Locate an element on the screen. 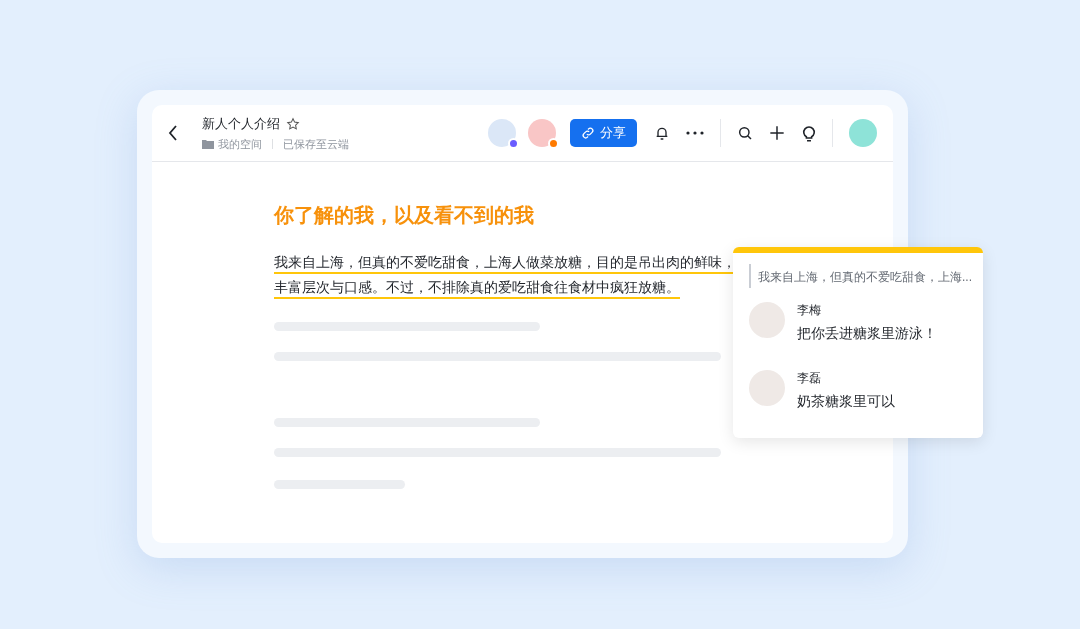 The width and height of the screenshot is (1080, 629). link-icon is located at coordinates (588, 133).